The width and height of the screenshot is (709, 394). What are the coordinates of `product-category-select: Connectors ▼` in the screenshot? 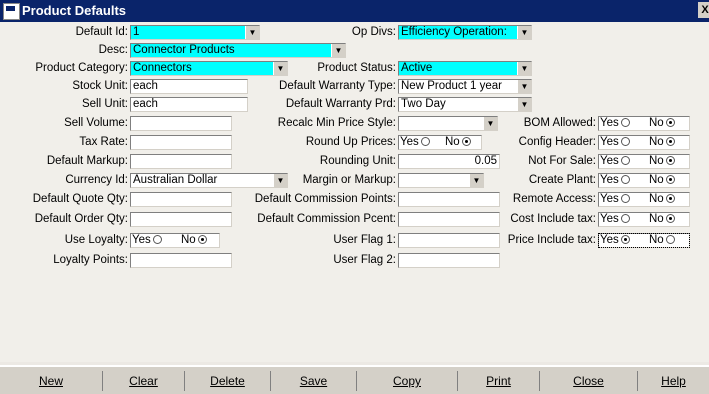 It's located at (209, 68).